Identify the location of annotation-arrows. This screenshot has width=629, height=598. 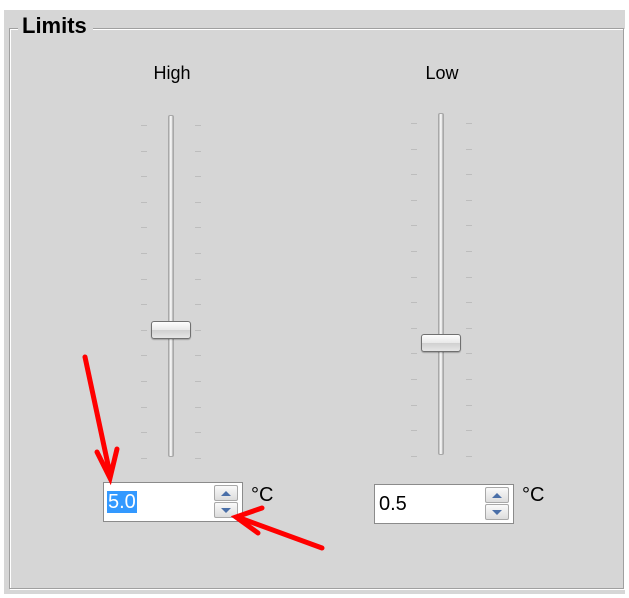
(203, 452).